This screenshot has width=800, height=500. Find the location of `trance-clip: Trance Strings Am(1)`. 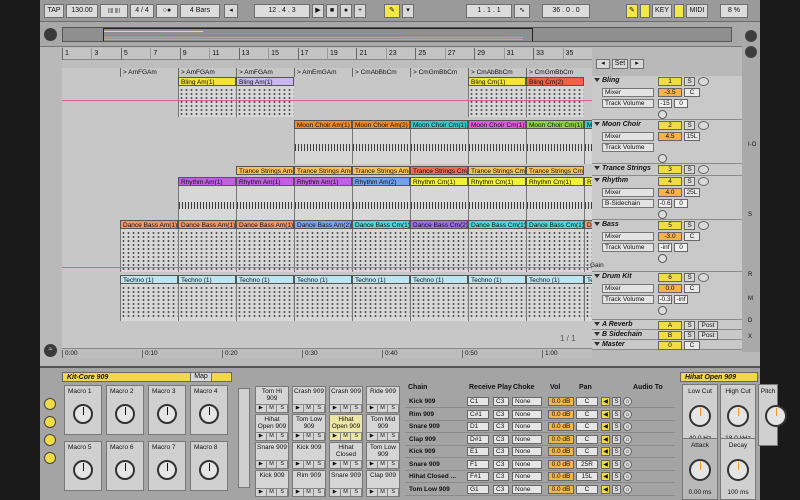

trance-clip: Trance Strings Am(1) is located at coordinates (381, 170).